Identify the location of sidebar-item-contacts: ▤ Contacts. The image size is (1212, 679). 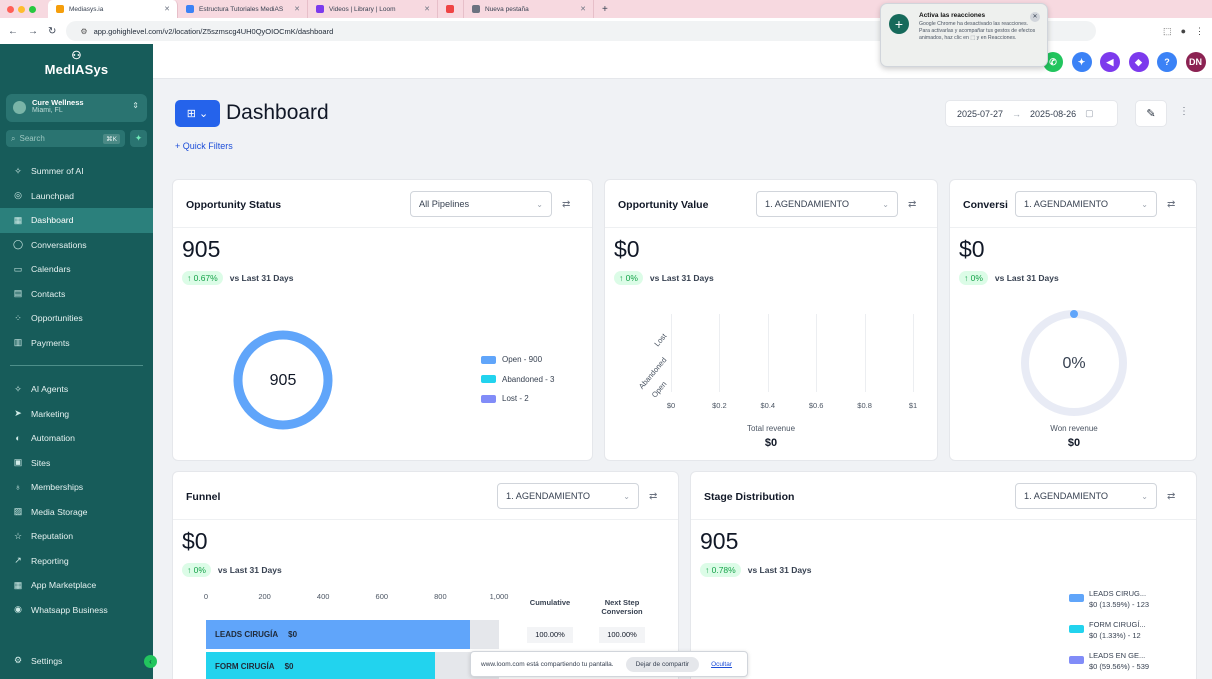
(76, 294).